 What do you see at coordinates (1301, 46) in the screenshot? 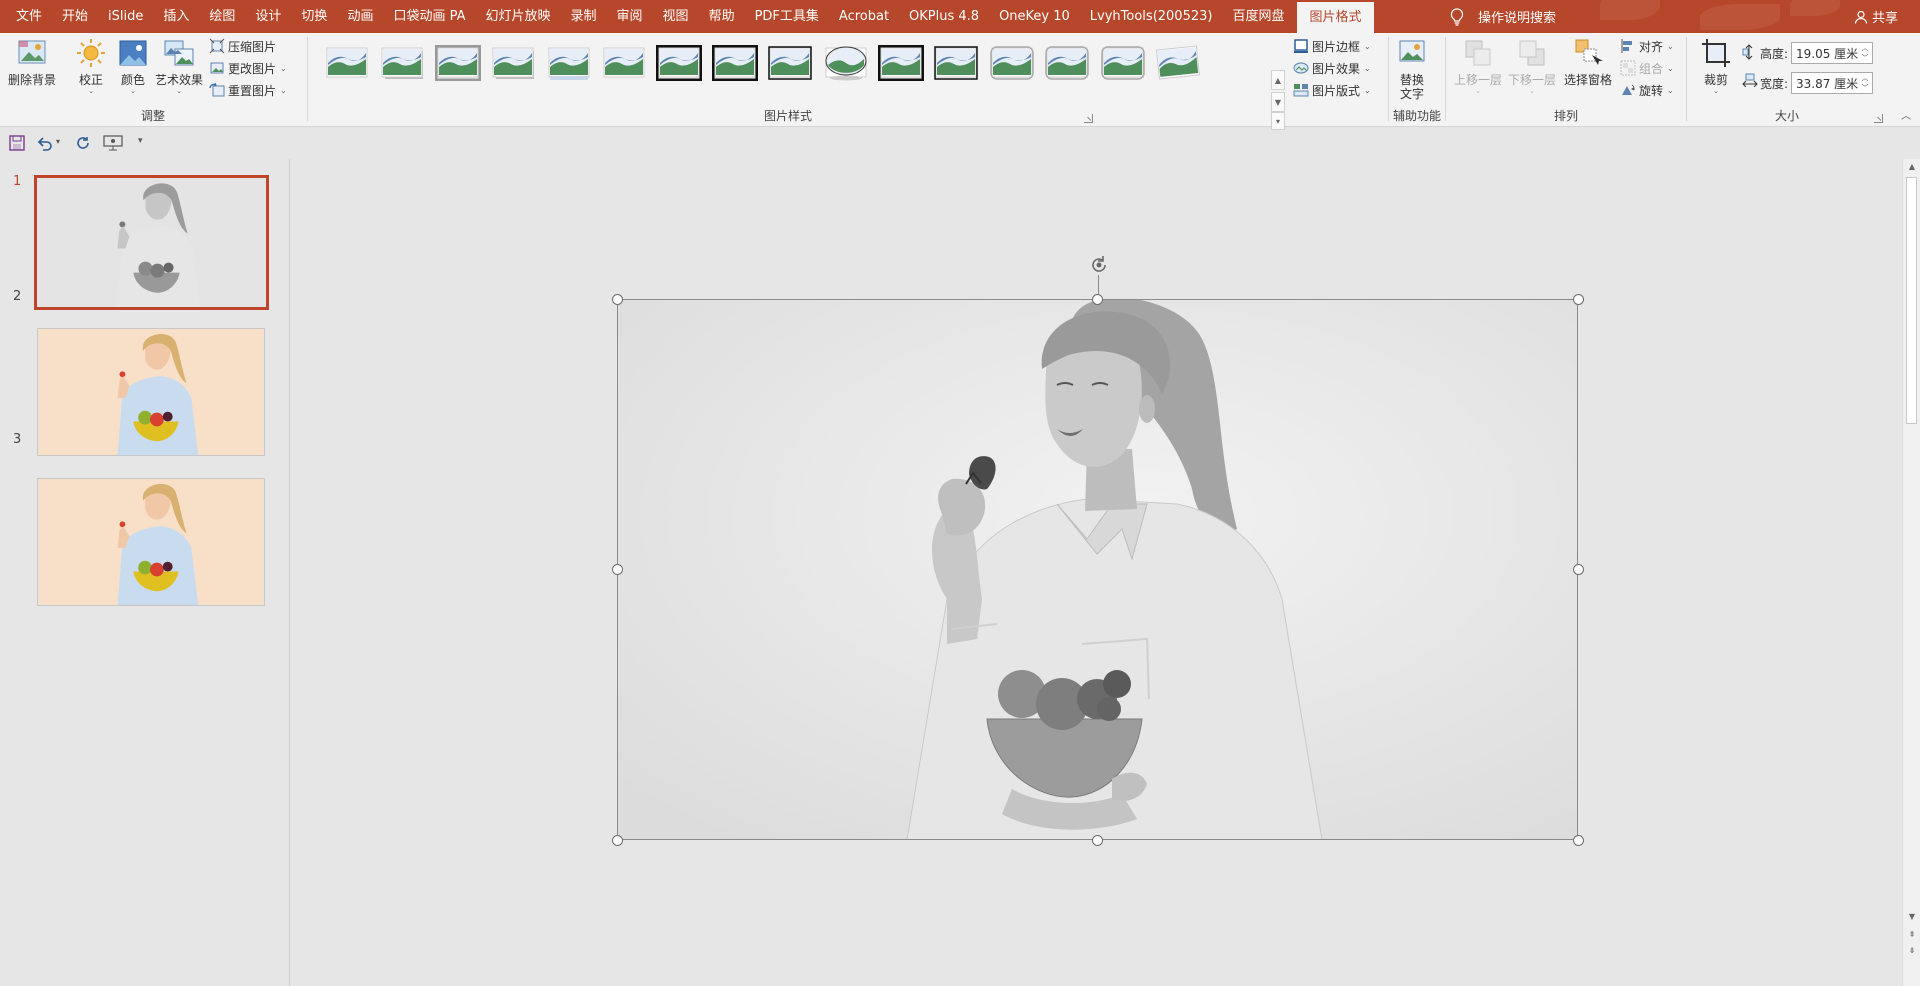
I see `picture-border-icon` at bounding box center [1301, 46].